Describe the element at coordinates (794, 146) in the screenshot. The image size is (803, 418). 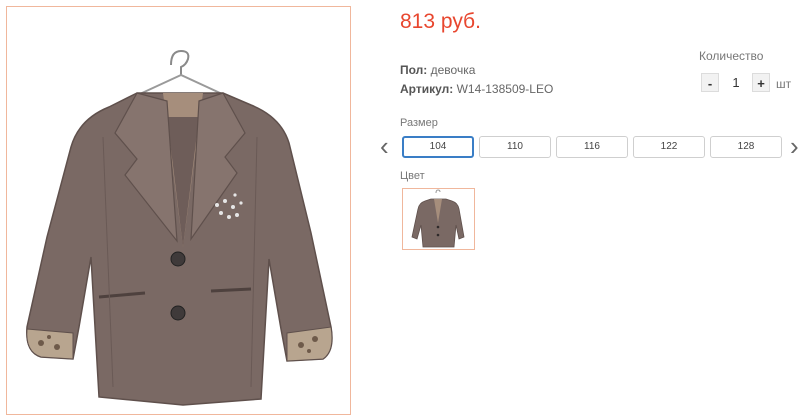
I see `size-next-arrow-icon: ›` at that location.